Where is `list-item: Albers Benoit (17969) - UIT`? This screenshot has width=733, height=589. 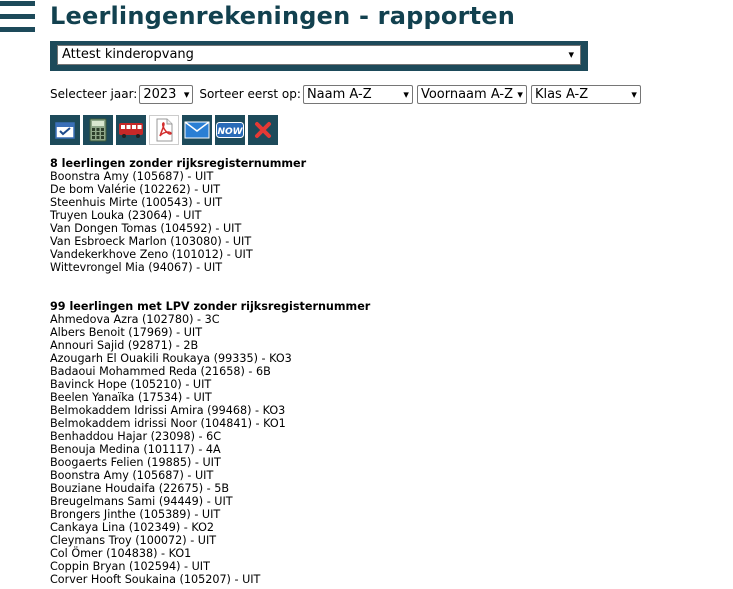
list-item: Albers Benoit (17969) - UIT is located at coordinates (126, 332).